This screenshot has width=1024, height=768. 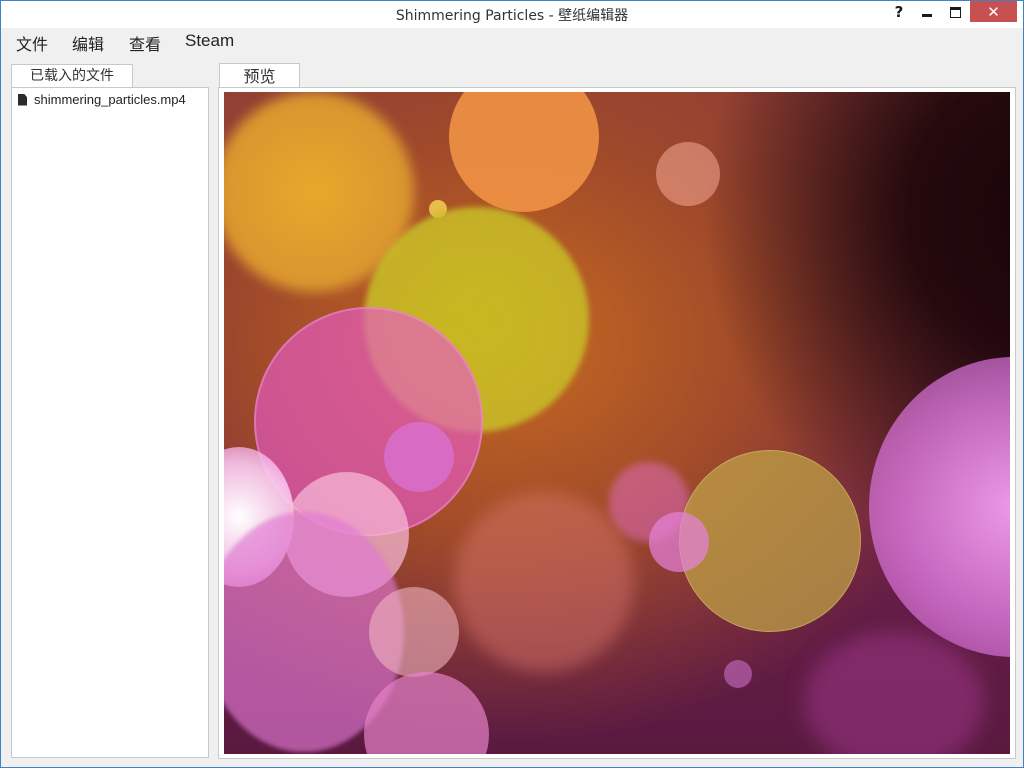 What do you see at coordinates (209, 41) in the screenshot?
I see `menu-steam: Steam` at bounding box center [209, 41].